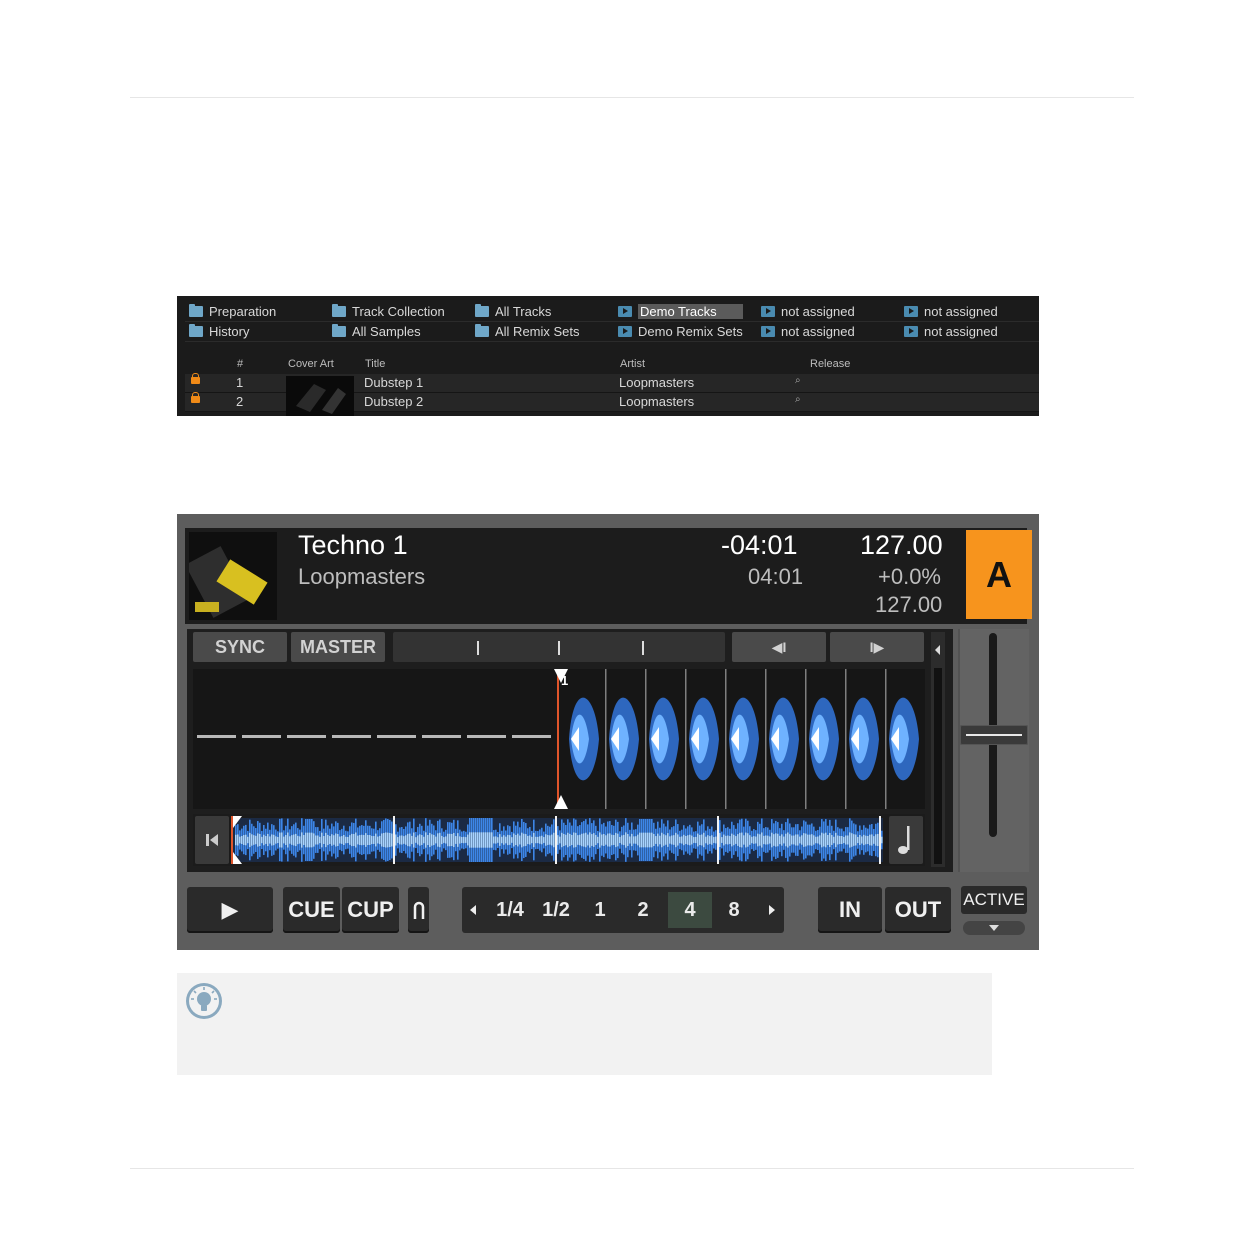  Describe the element at coordinates (779, 647) in the screenshot. I see `beatjump-back-button: ◀I` at that location.